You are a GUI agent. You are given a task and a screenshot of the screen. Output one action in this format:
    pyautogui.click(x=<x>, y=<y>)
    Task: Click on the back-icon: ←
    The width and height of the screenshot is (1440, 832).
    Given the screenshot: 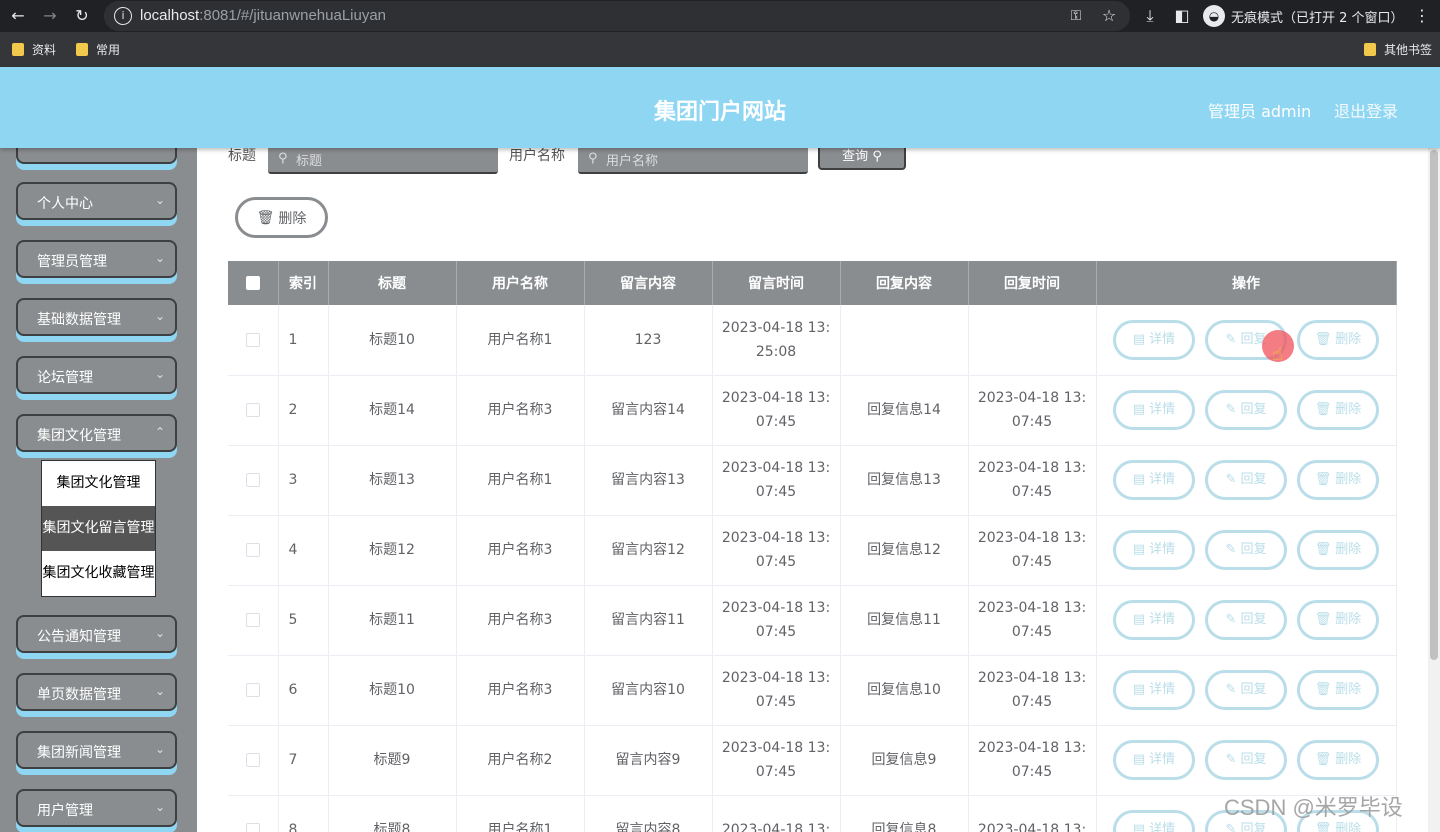 What is the action you would take?
    pyautogui.click(x=18, y=16)
    